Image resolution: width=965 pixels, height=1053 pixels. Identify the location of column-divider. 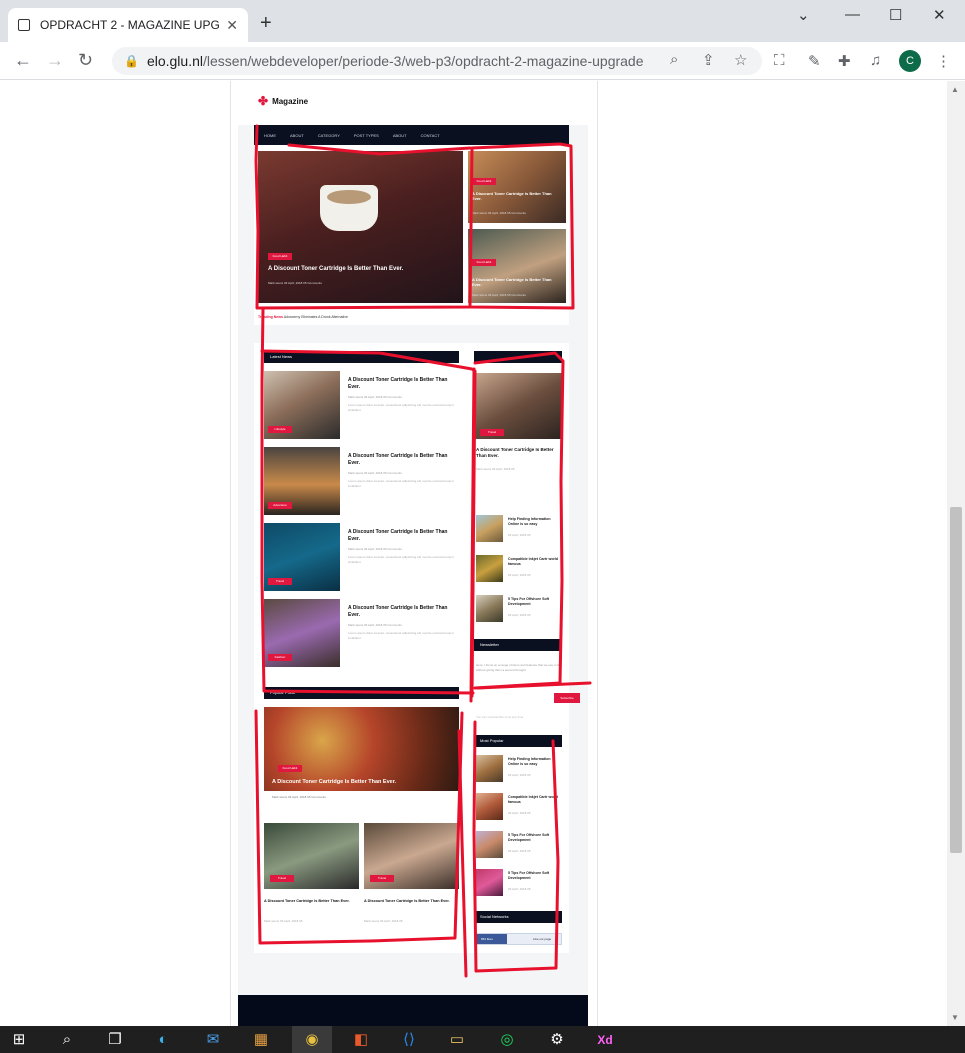
(597, 553).